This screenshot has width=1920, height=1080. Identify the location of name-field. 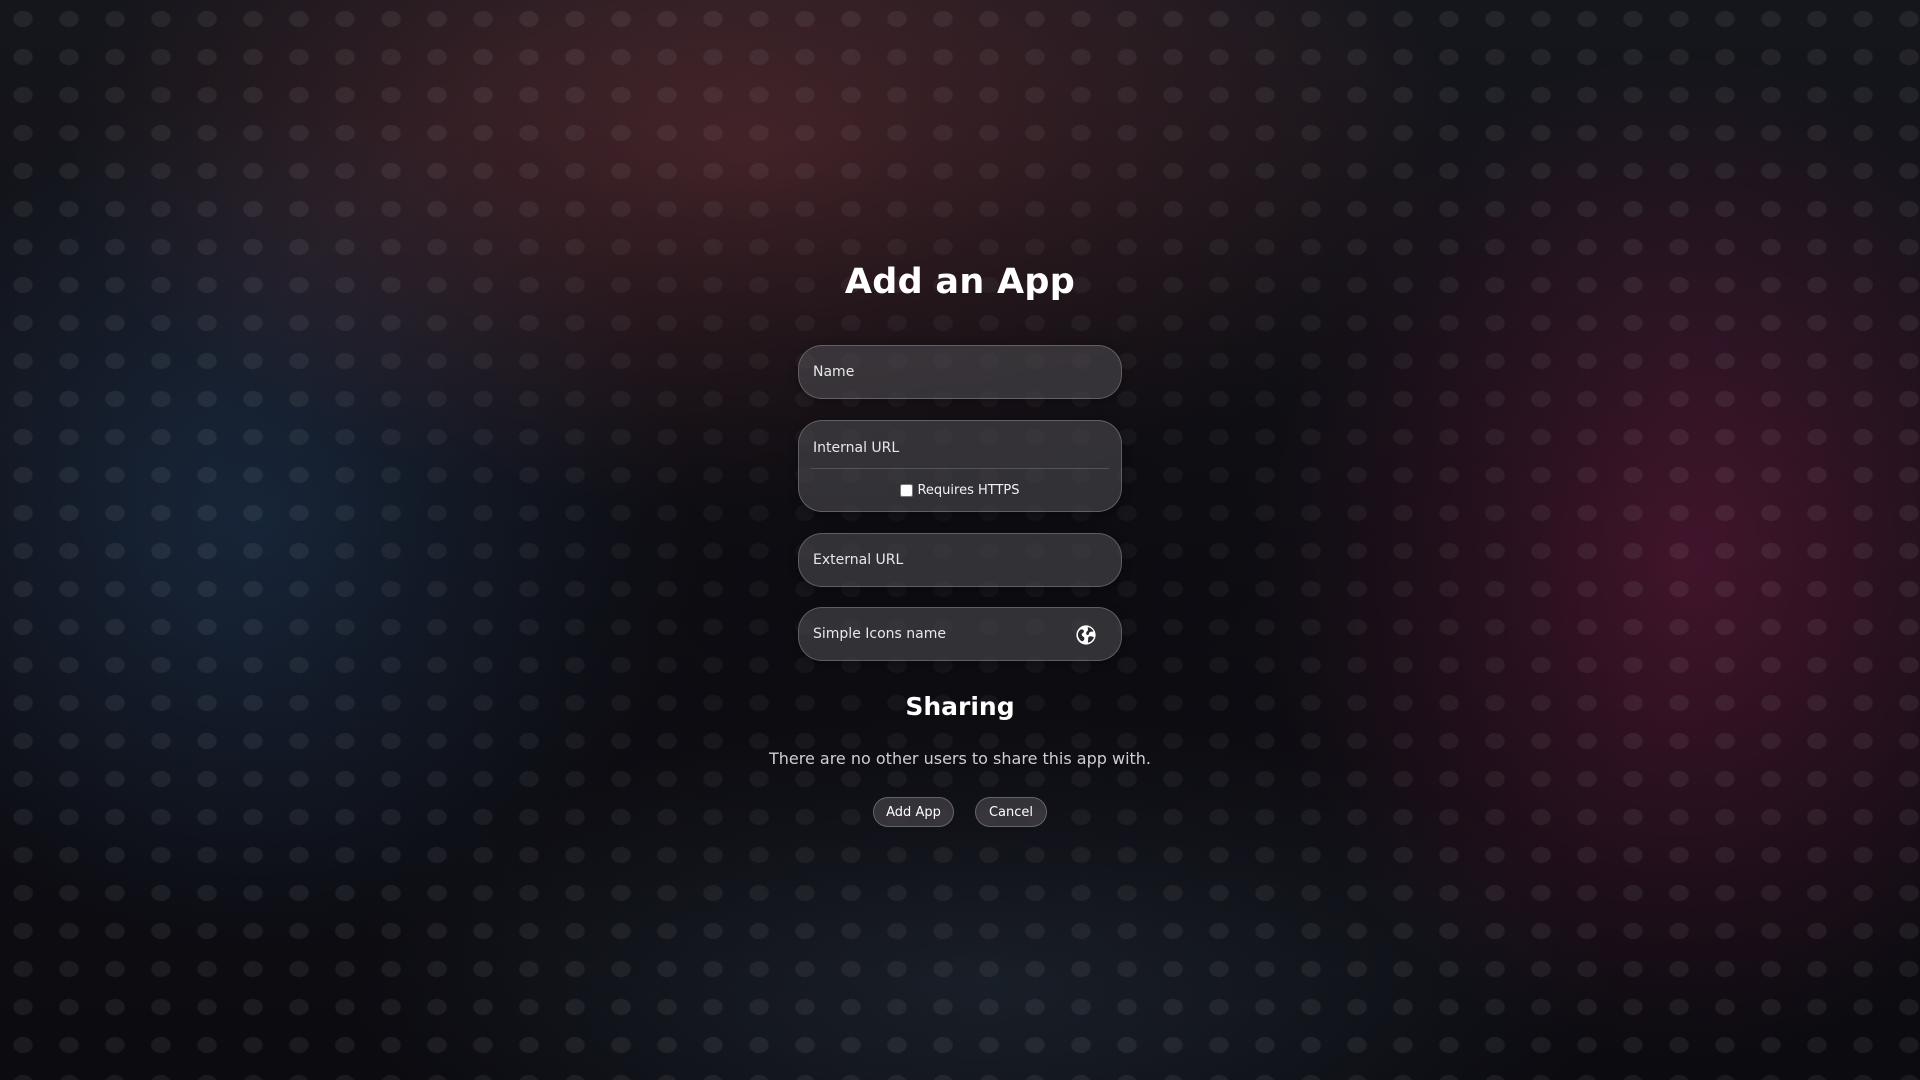
(960, 372).